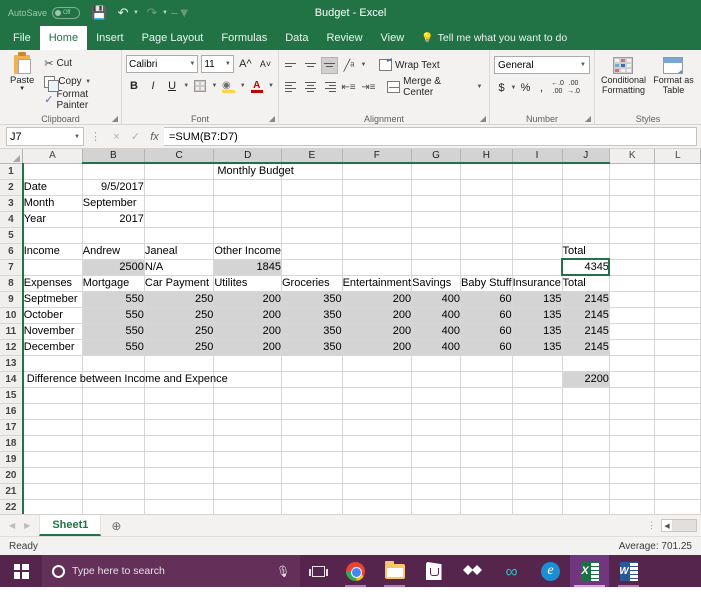  I want to click on decrease-indent-icon: ⇤≡, so click(349, 87).